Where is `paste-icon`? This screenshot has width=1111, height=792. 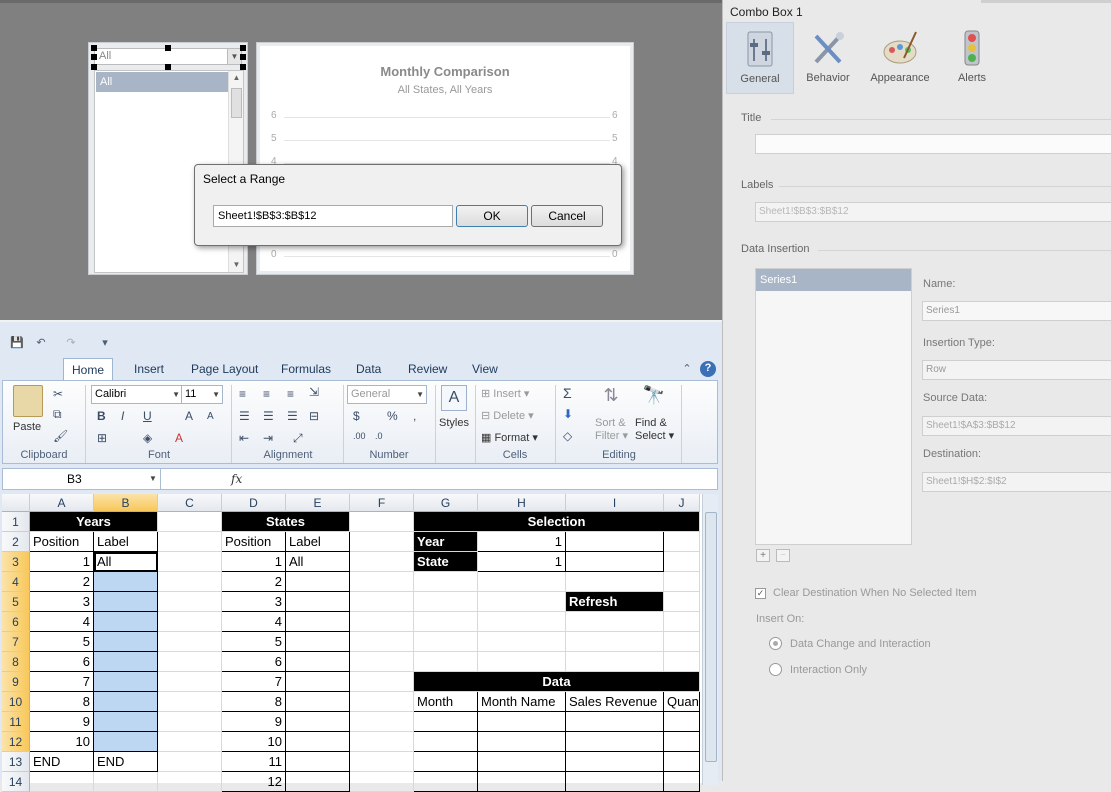 paste-icon is located at coordinates (28, 401).